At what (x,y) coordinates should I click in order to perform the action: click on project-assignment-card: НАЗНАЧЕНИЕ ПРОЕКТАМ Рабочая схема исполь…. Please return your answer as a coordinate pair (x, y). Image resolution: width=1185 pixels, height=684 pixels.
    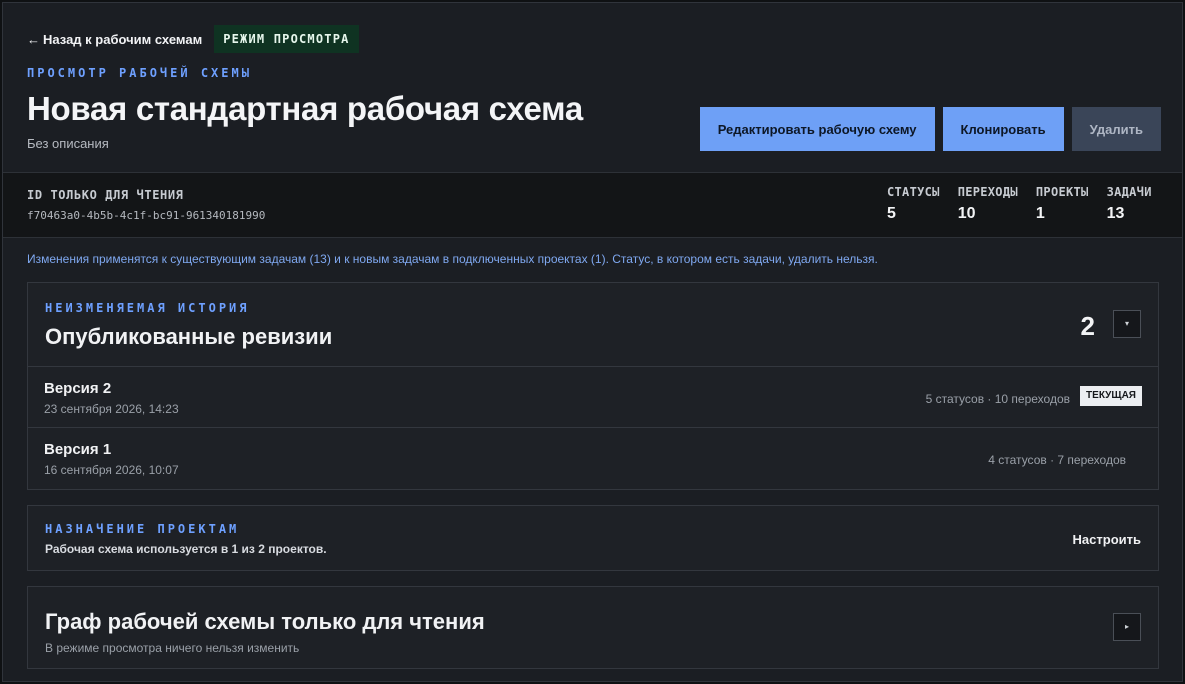
    Looking at the image, I should click on (593, 538).